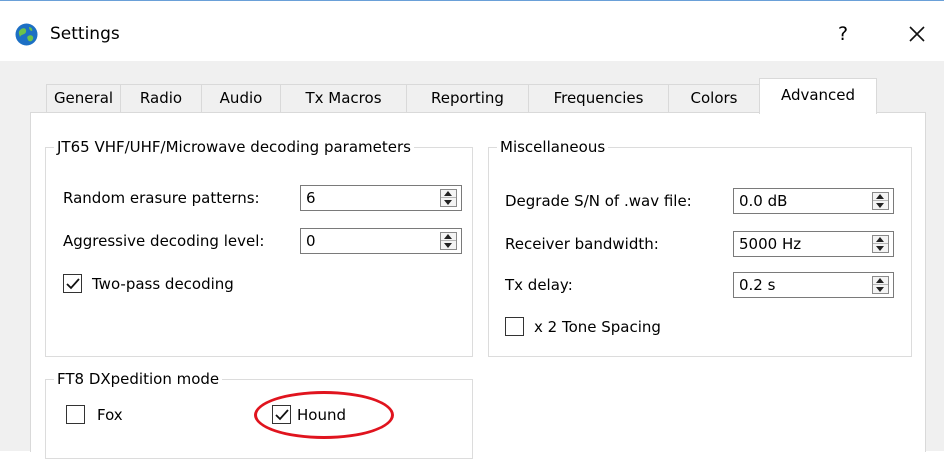 This screenshot has height=459, width=944. What do you see at coordinates (75, 414) in the screenshot?
I see `fox-checkbox` at bounding box center [75, 414].